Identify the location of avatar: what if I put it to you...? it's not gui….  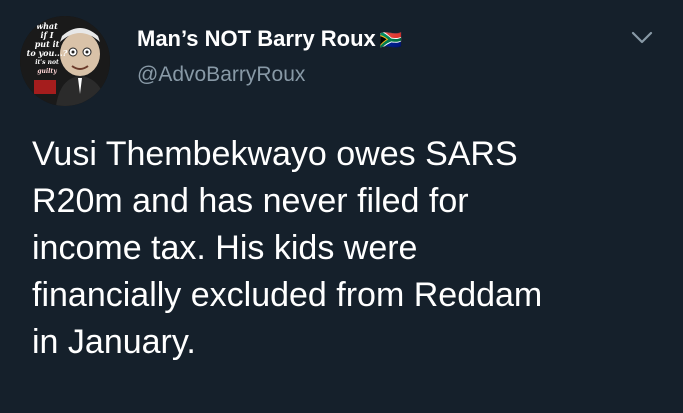
(65, 61).